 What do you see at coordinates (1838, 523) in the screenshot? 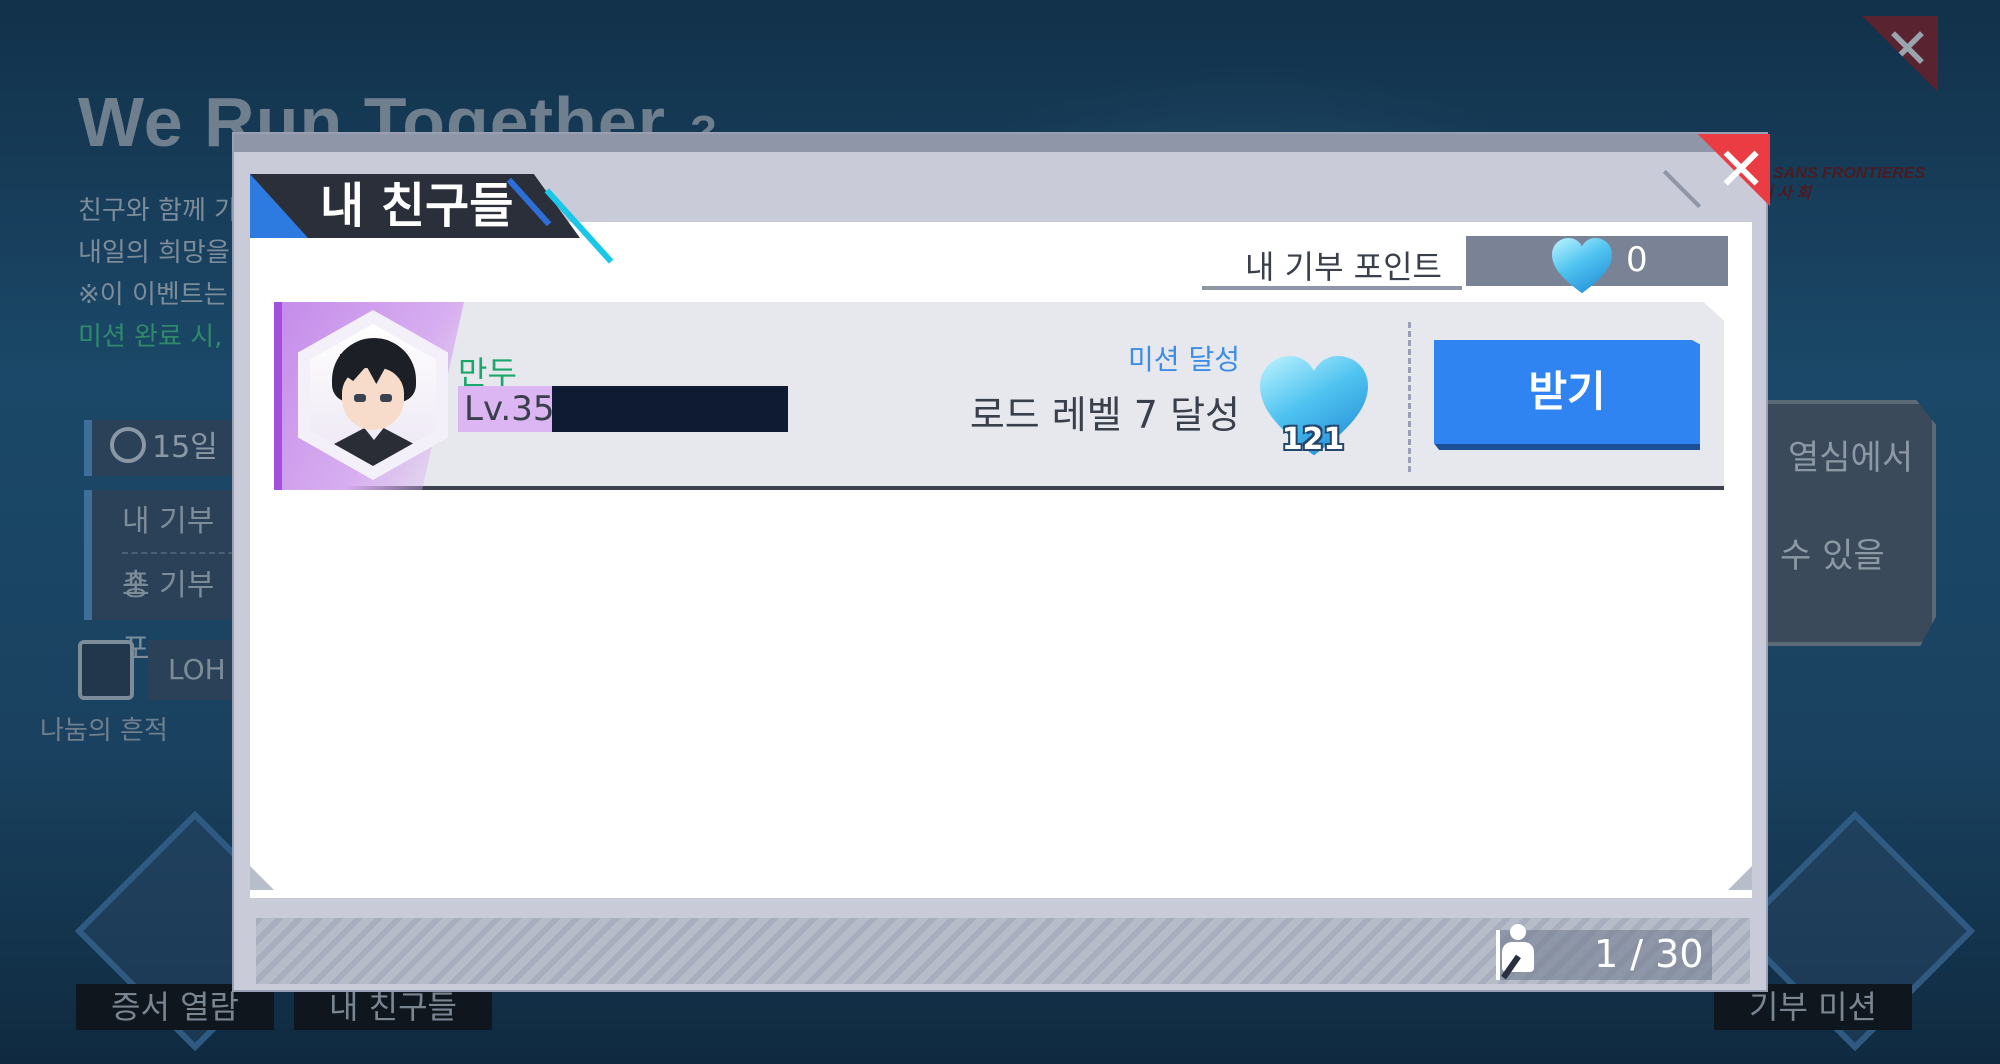
I see `info-panel: 열심에서 수 있을` at bounding box center [1838, 523].